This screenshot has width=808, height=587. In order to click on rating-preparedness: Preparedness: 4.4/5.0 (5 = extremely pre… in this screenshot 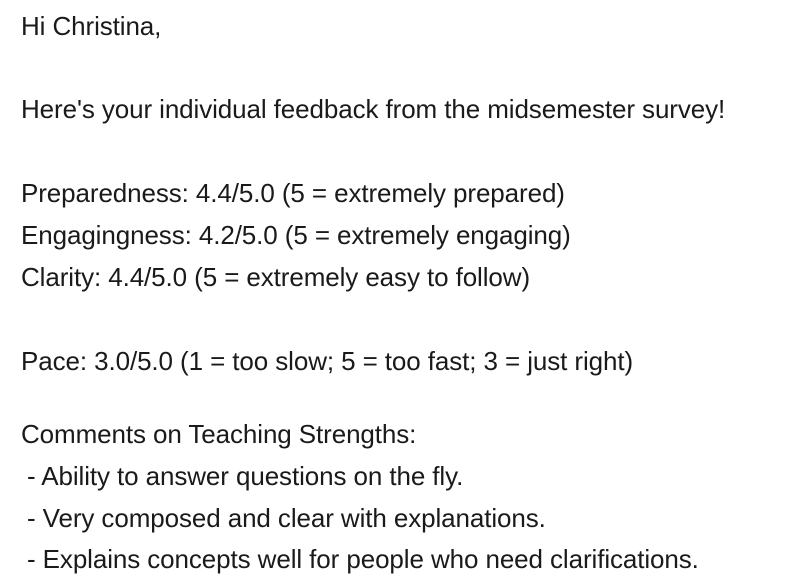, I will do `click(293, 193)`.